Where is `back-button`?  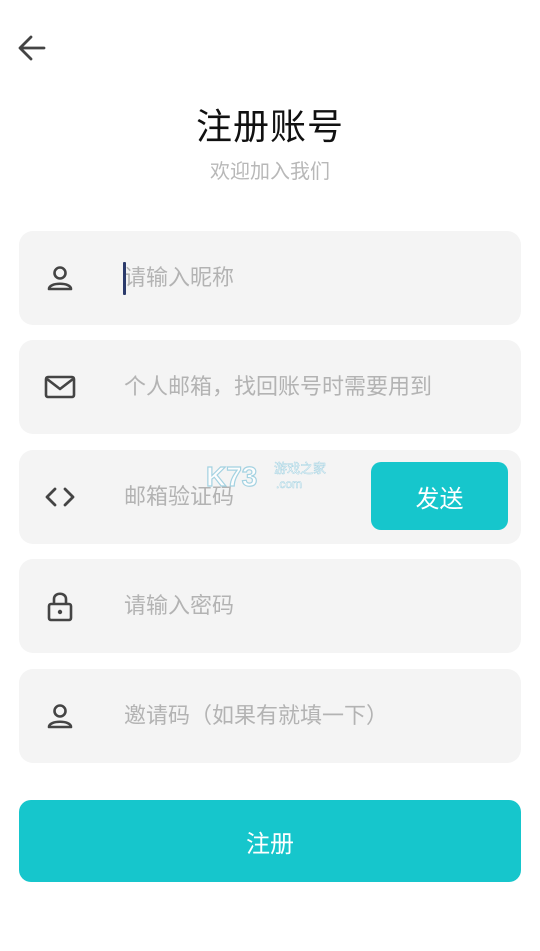 back-button is located at coordinates (32, 48).